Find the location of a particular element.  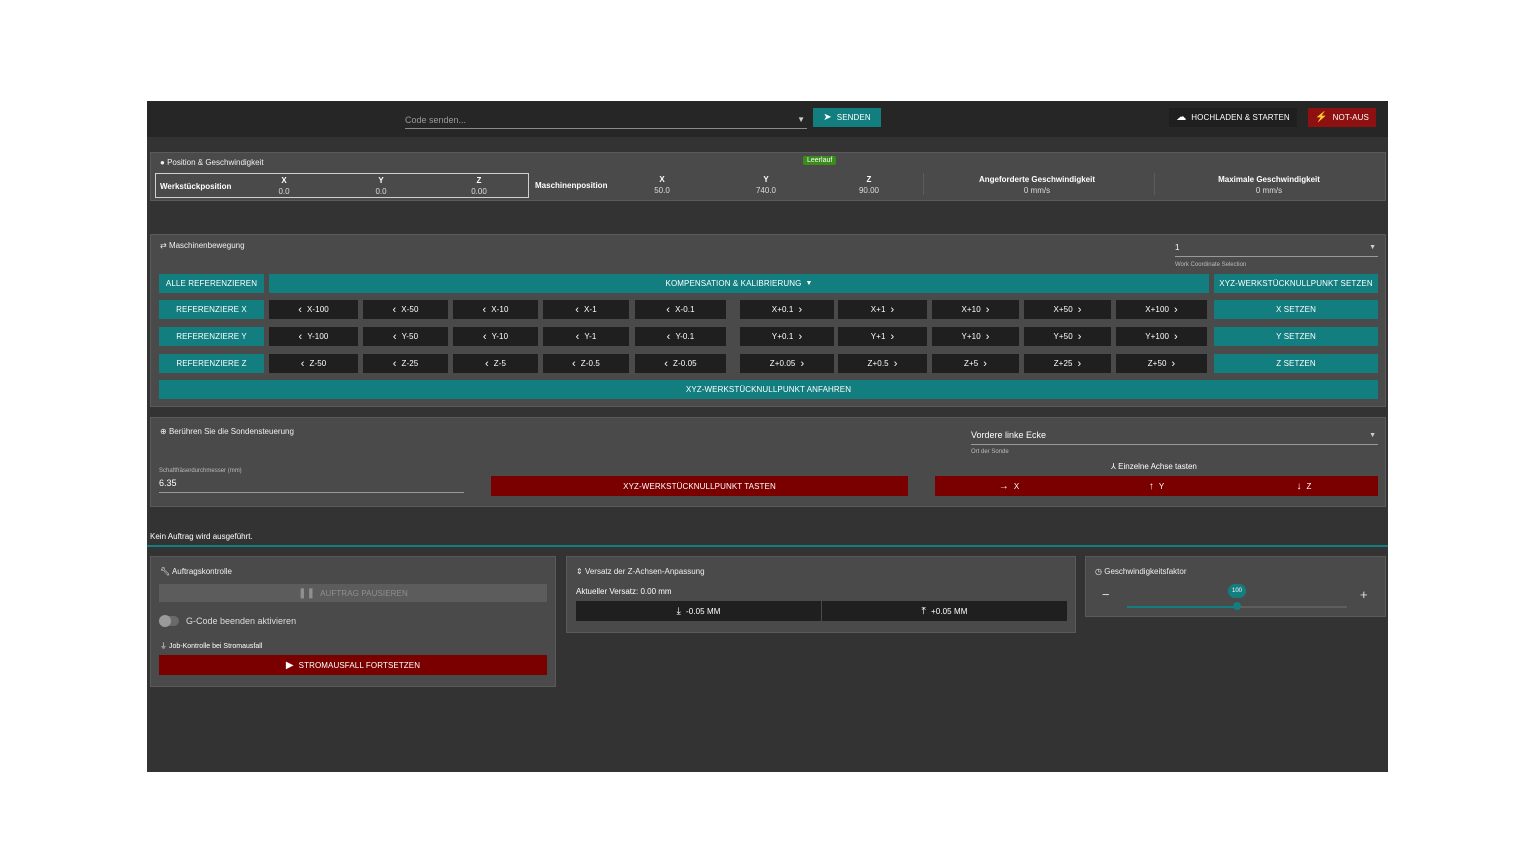

jog-label: Z+5 is located at coordinates (971, 363).